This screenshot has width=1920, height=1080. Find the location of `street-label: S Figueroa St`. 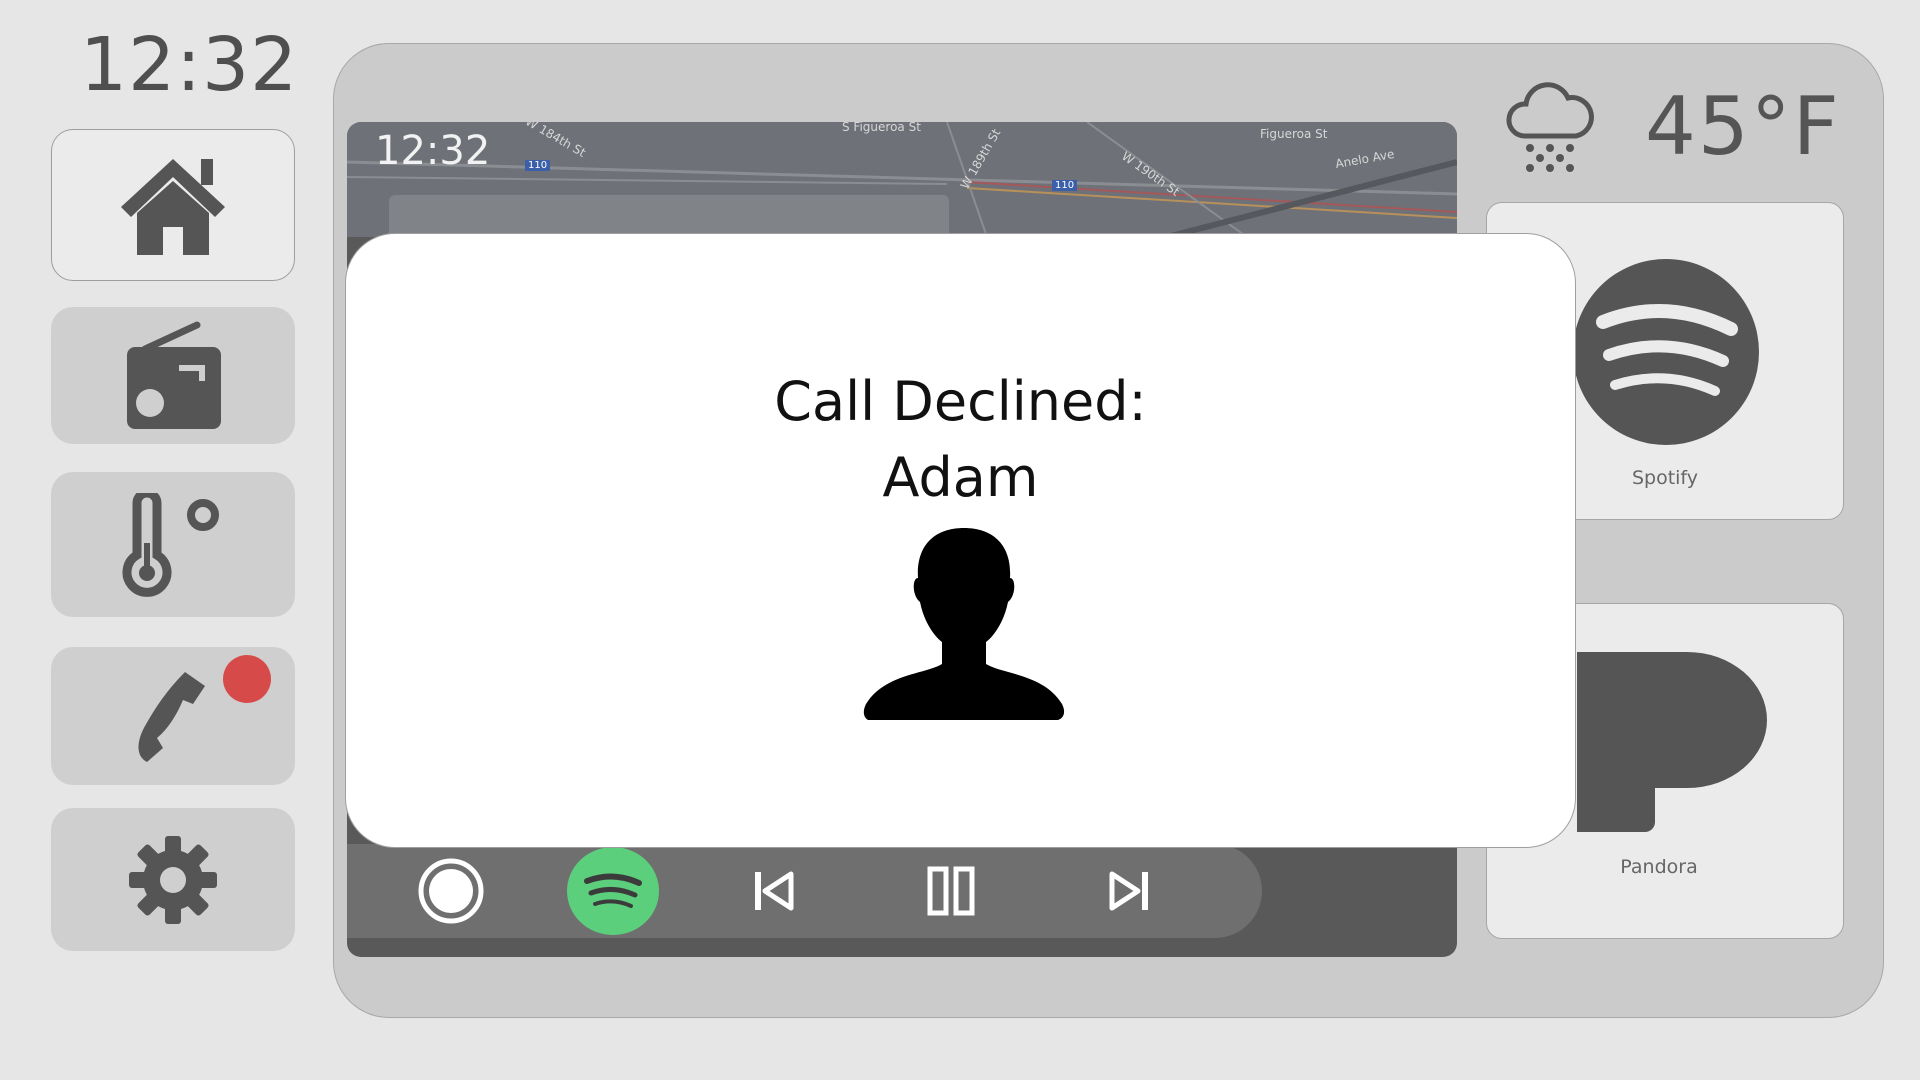

street-label: S Figueroa St is located at coordinates (881, 128).